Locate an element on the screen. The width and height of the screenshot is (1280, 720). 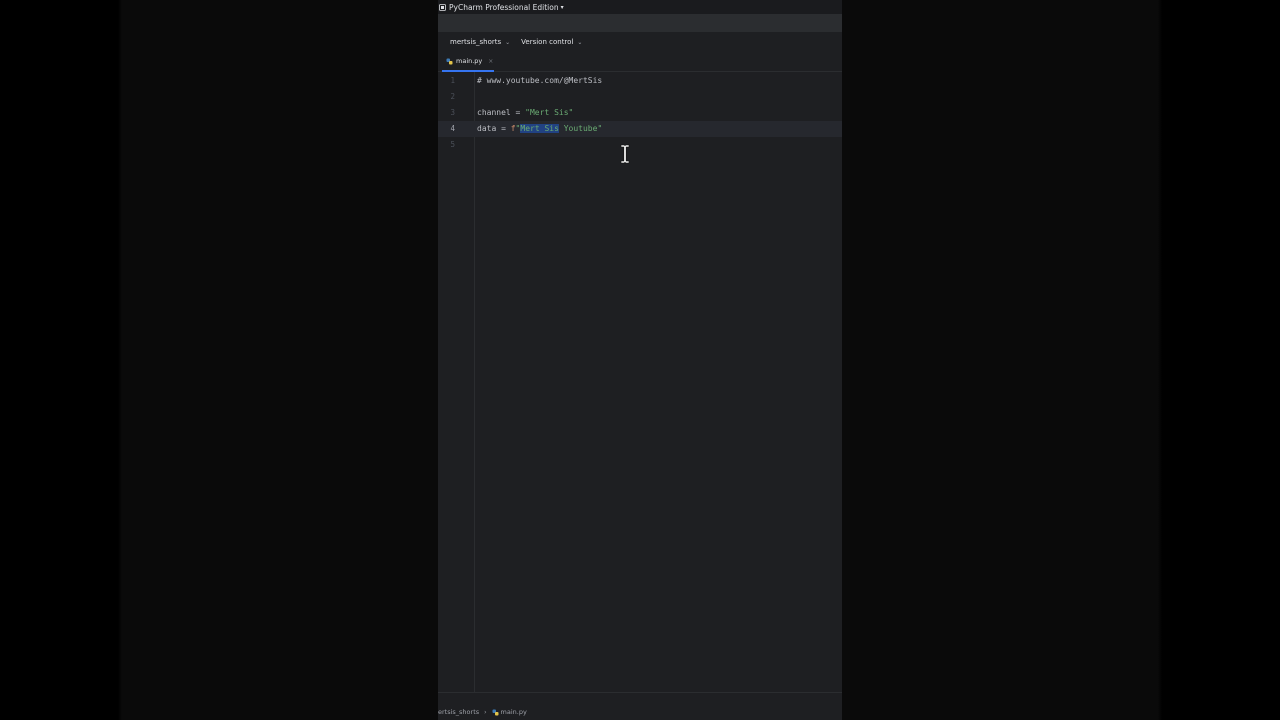
code-text: data = f"Mert Sis Youtube" is located at coordinates (539, 129).